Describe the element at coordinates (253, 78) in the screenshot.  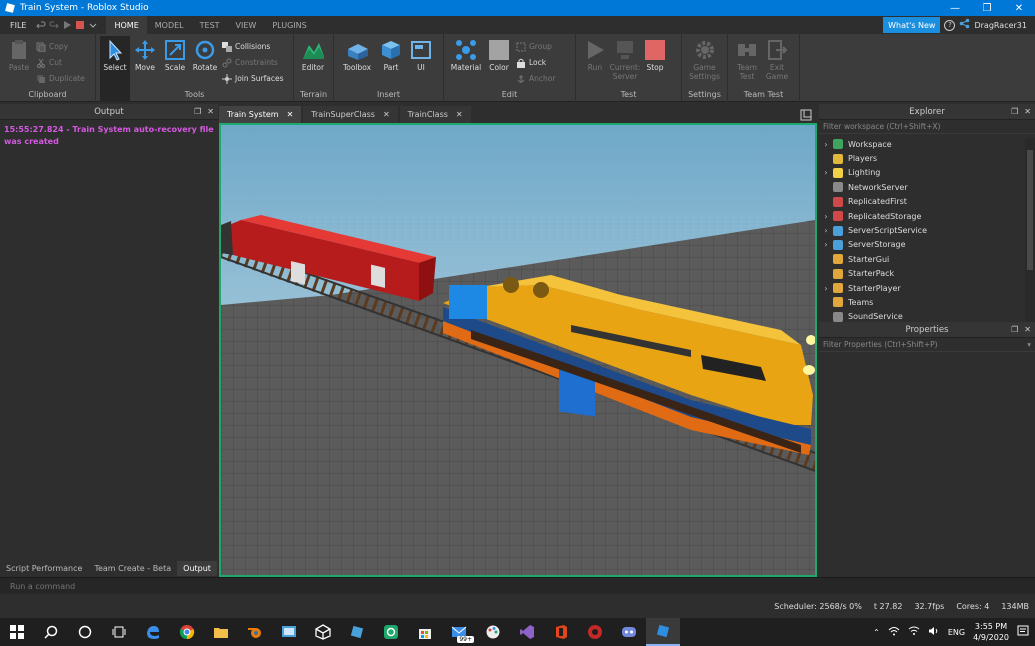
I see `join-surfaces-toggle: Join Surfaces` at that location.